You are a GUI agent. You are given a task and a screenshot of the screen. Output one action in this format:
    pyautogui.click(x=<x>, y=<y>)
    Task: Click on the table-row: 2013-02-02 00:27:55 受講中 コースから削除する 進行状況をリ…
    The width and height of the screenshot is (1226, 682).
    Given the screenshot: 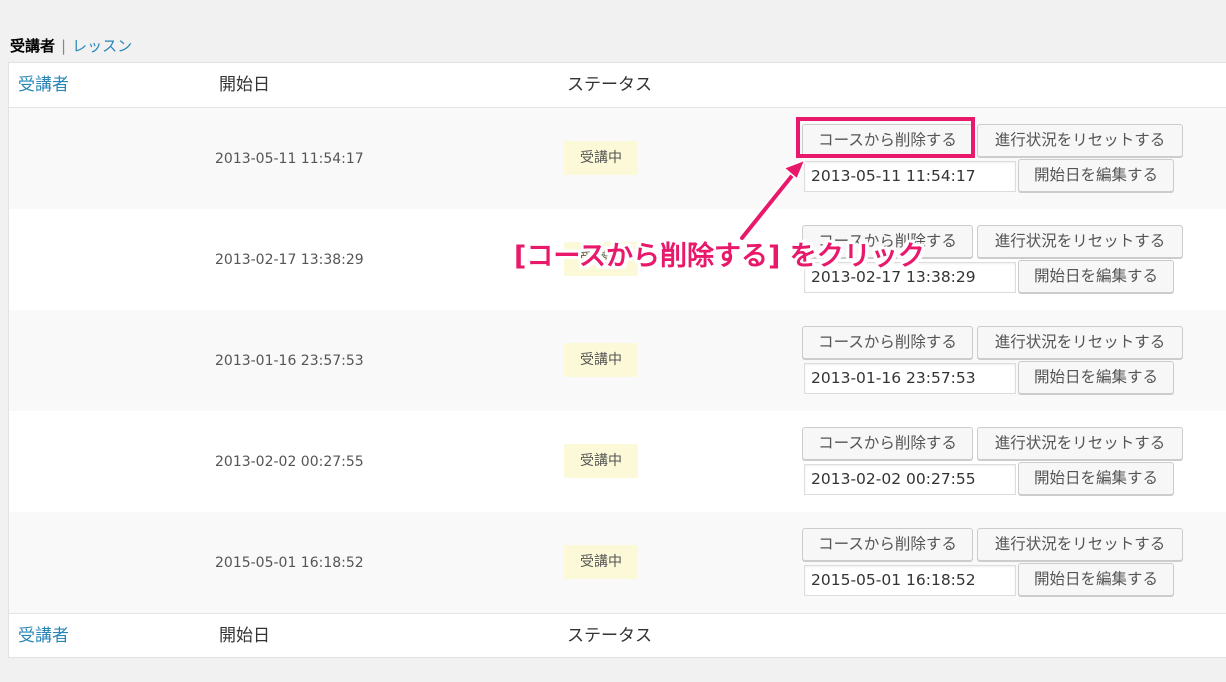 What is the action you would take?
    pyautogui.click(x=617, y=461)
    